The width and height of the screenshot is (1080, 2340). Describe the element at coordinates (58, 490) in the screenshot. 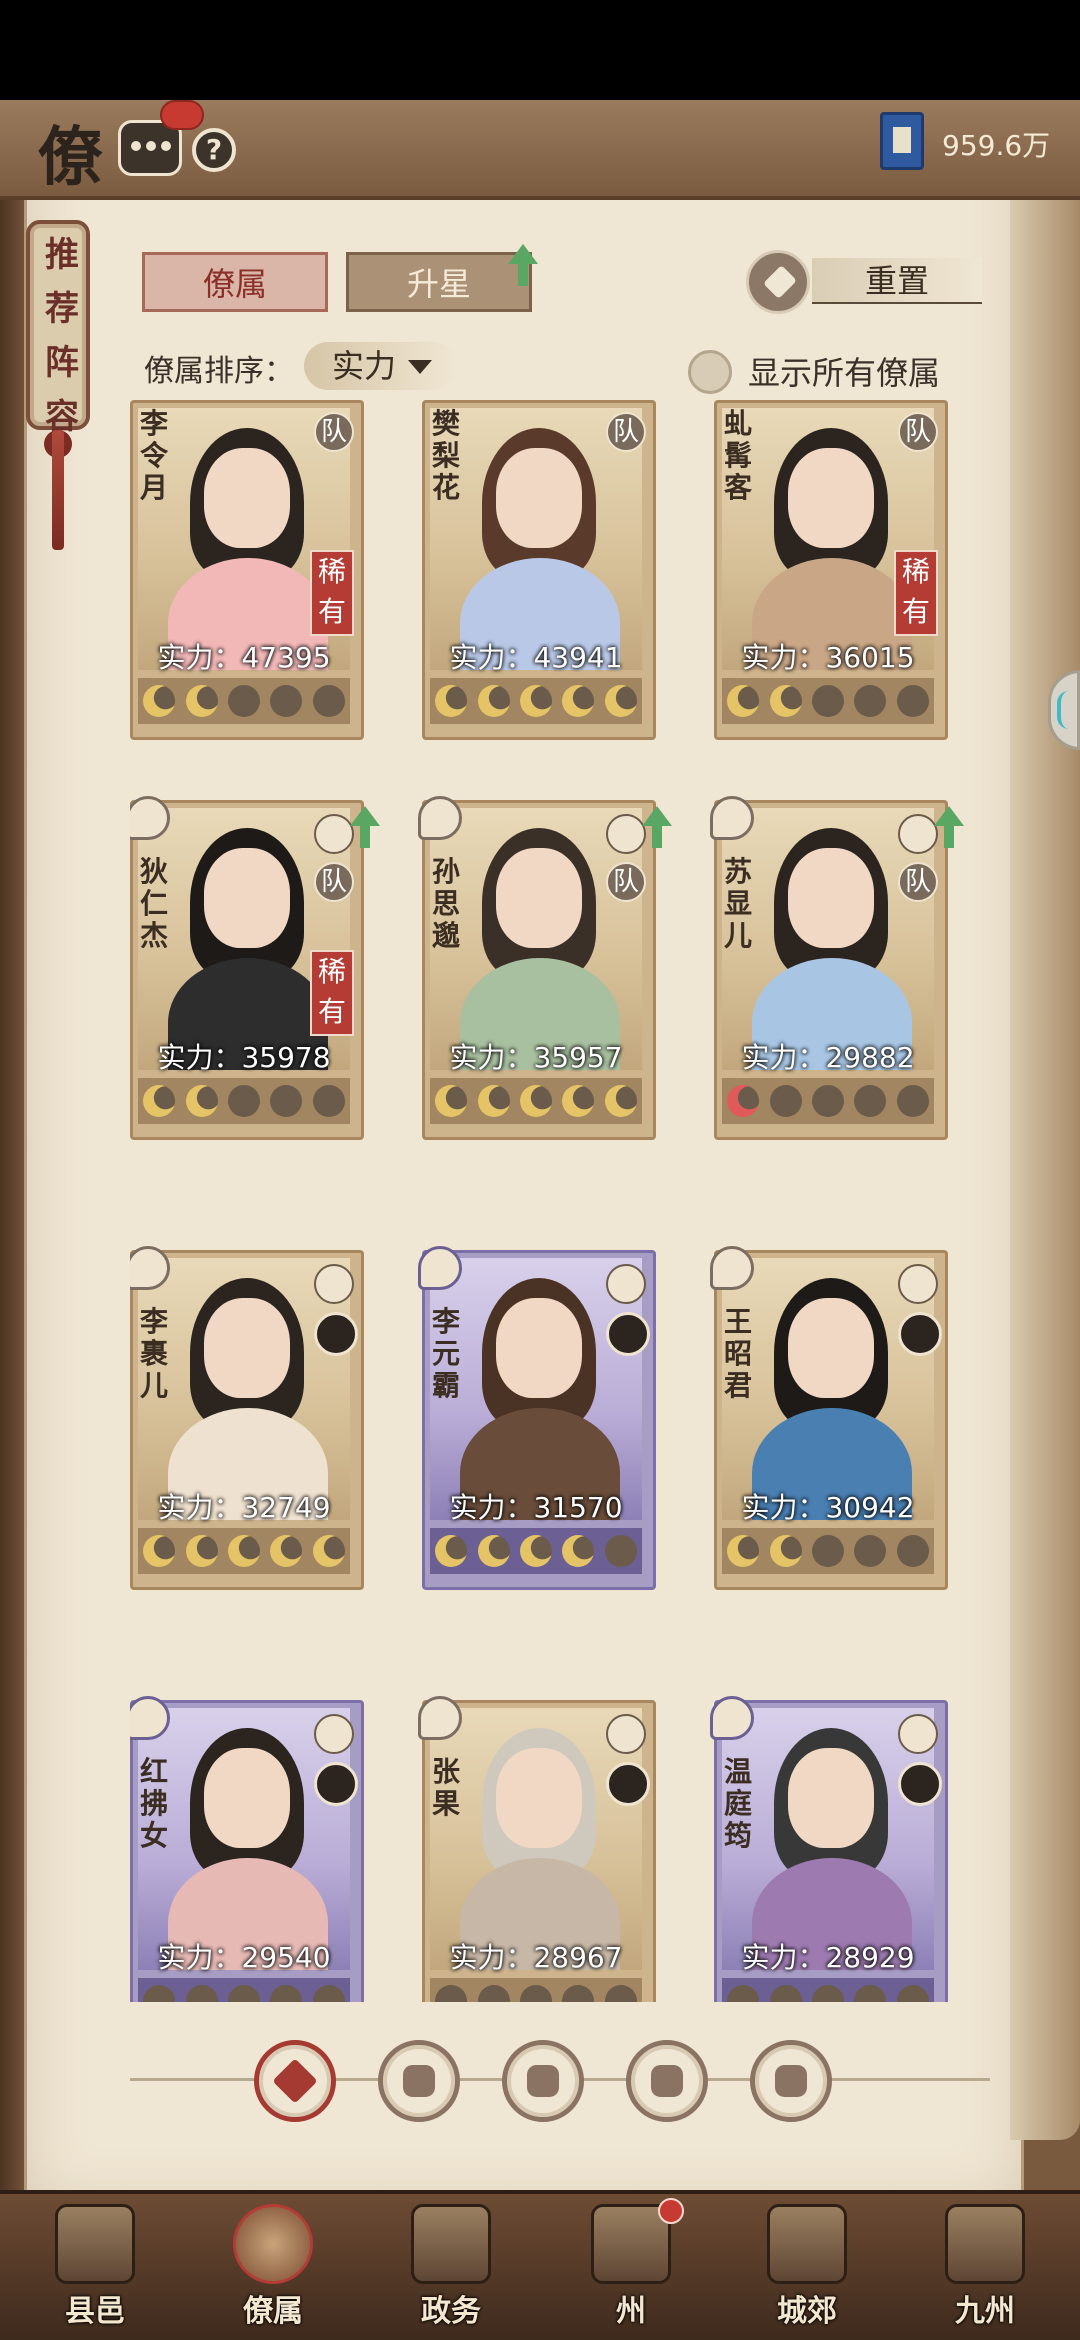

I see `tassel` at that location.